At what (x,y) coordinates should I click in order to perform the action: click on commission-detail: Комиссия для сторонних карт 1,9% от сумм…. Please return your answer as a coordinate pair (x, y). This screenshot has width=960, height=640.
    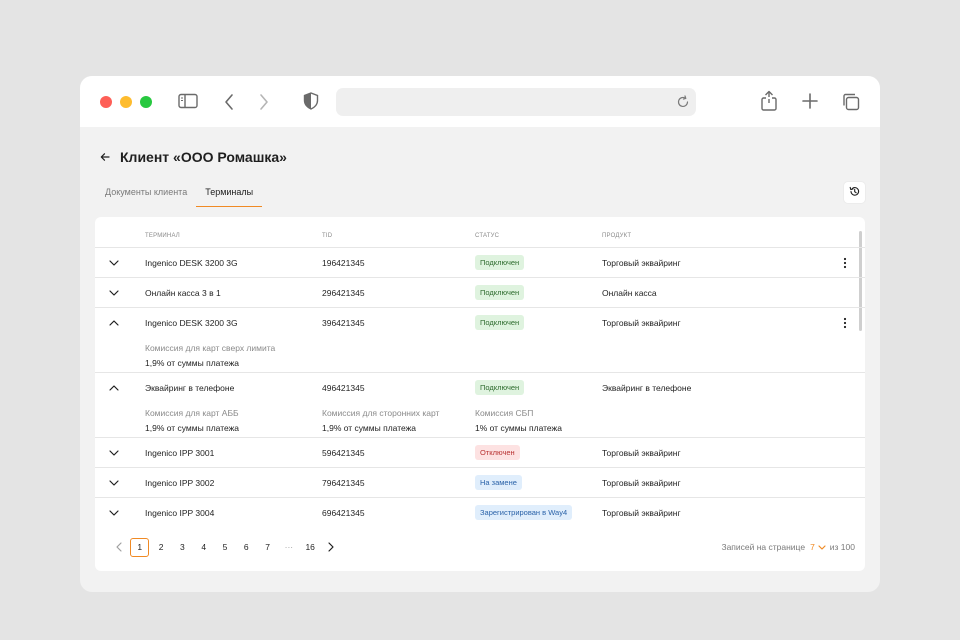
    Looking at the image, I should click on (380, 420).